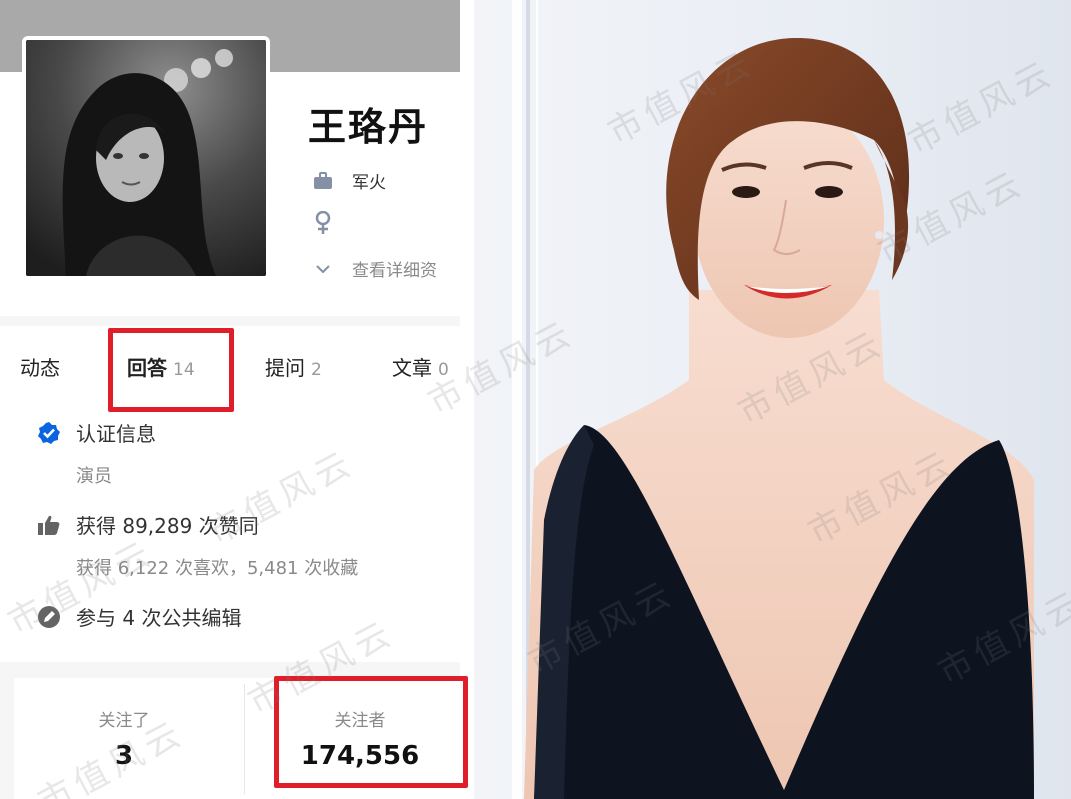 The image size is (1071, 799). Describe the element at coordinates (49, 433) in the screenshot. I see `verified-badge-icon` at that location.